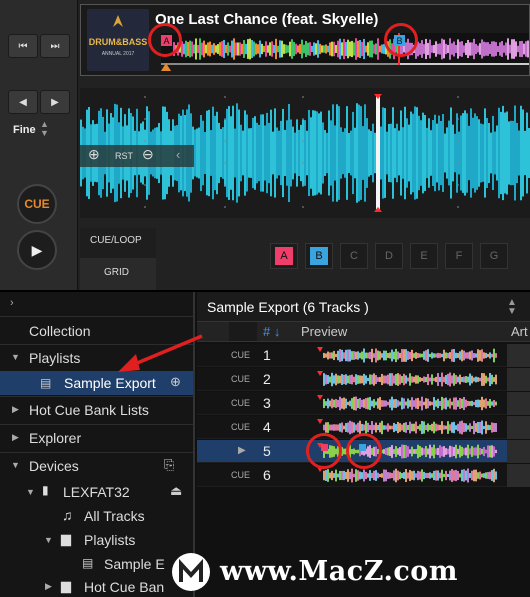 The width and height of the screenshot is (530, 597). I want to click on playhead, so click(378, 153).